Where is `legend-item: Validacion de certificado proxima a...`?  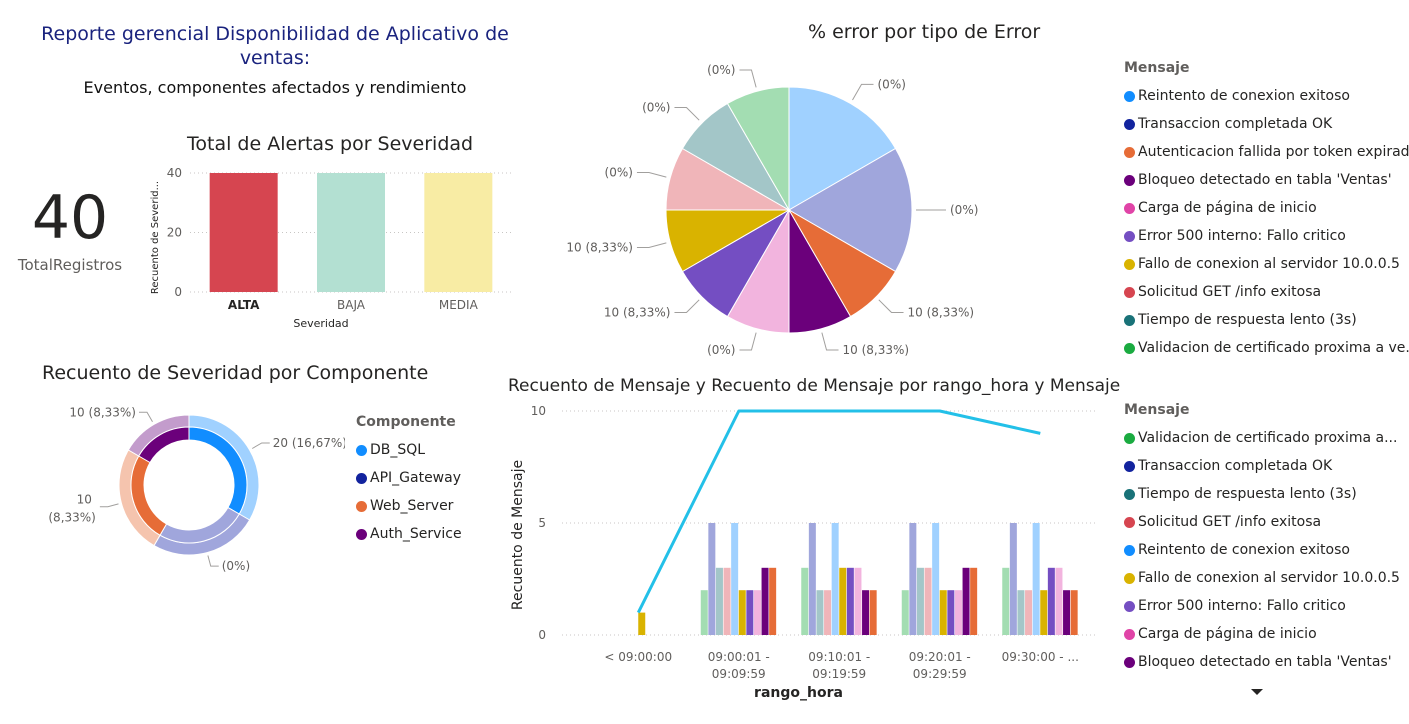
legend-item: Validacion de certificado proxima a... is located at coordinates (1266, 438).